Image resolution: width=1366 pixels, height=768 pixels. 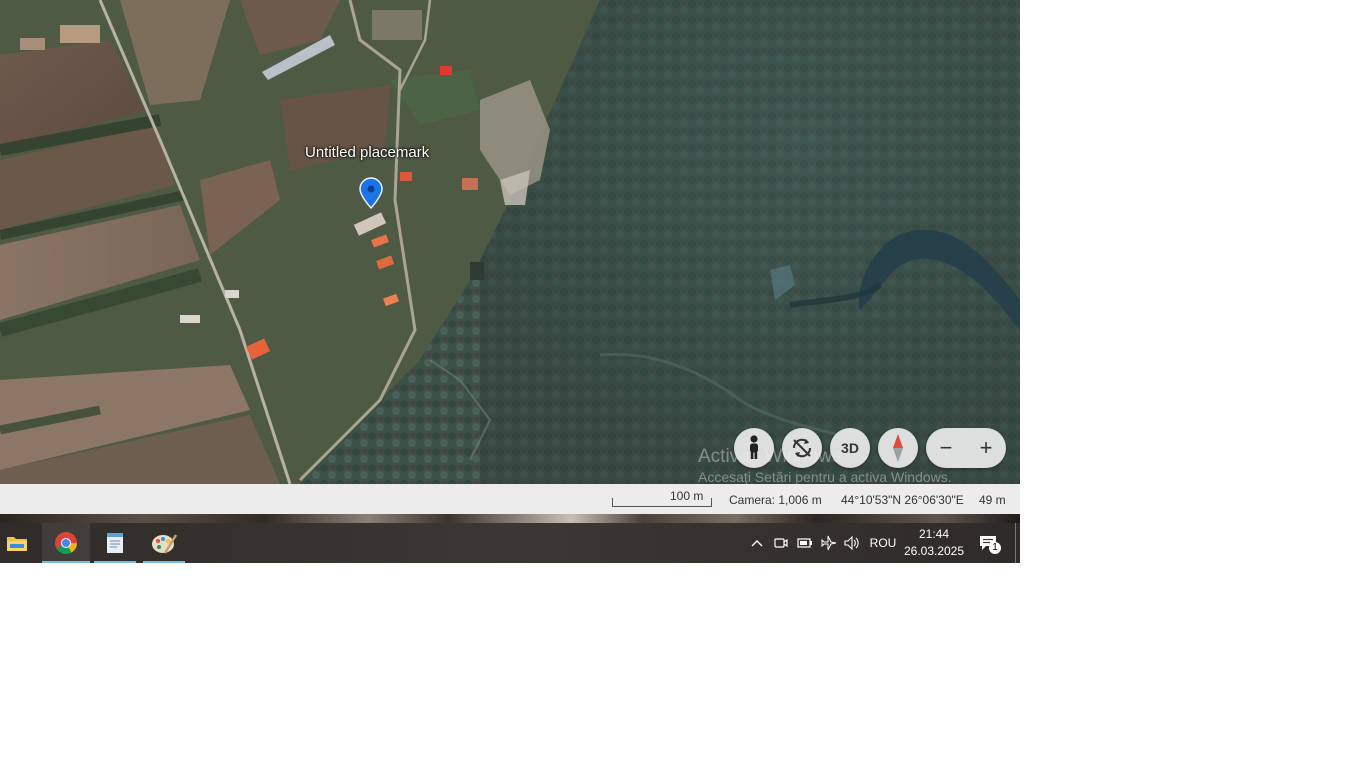 I want to click on battery-icon, so click(x=804, y=543).